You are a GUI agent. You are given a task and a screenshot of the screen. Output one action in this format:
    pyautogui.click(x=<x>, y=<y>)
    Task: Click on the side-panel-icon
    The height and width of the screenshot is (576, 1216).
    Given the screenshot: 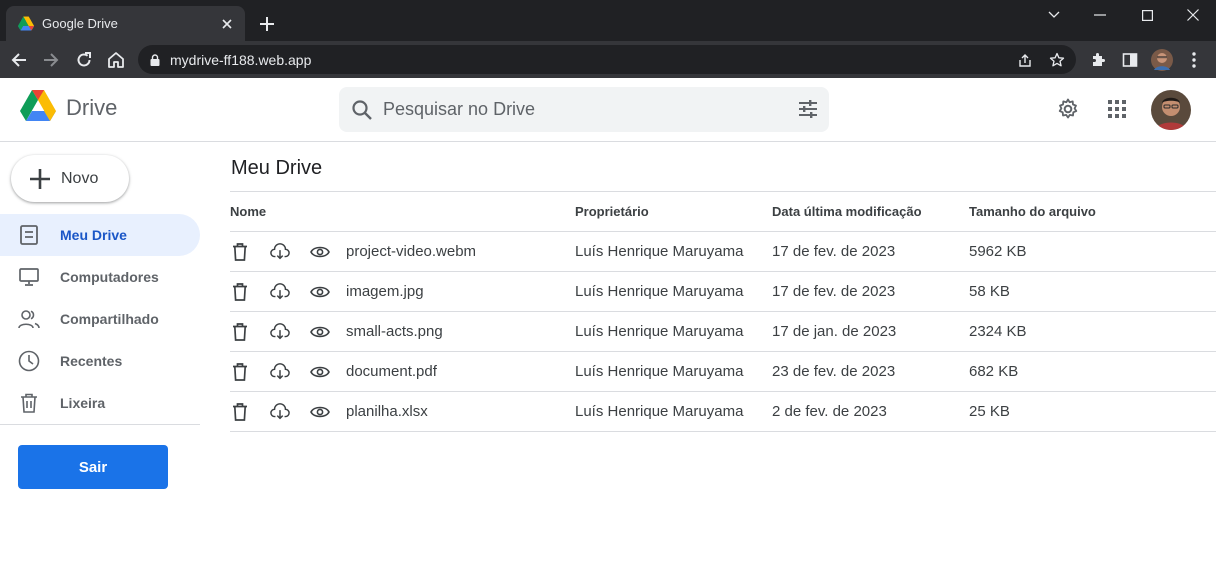 What is the action you would take?
    pyautogui.click(x=1130, y=60)
    